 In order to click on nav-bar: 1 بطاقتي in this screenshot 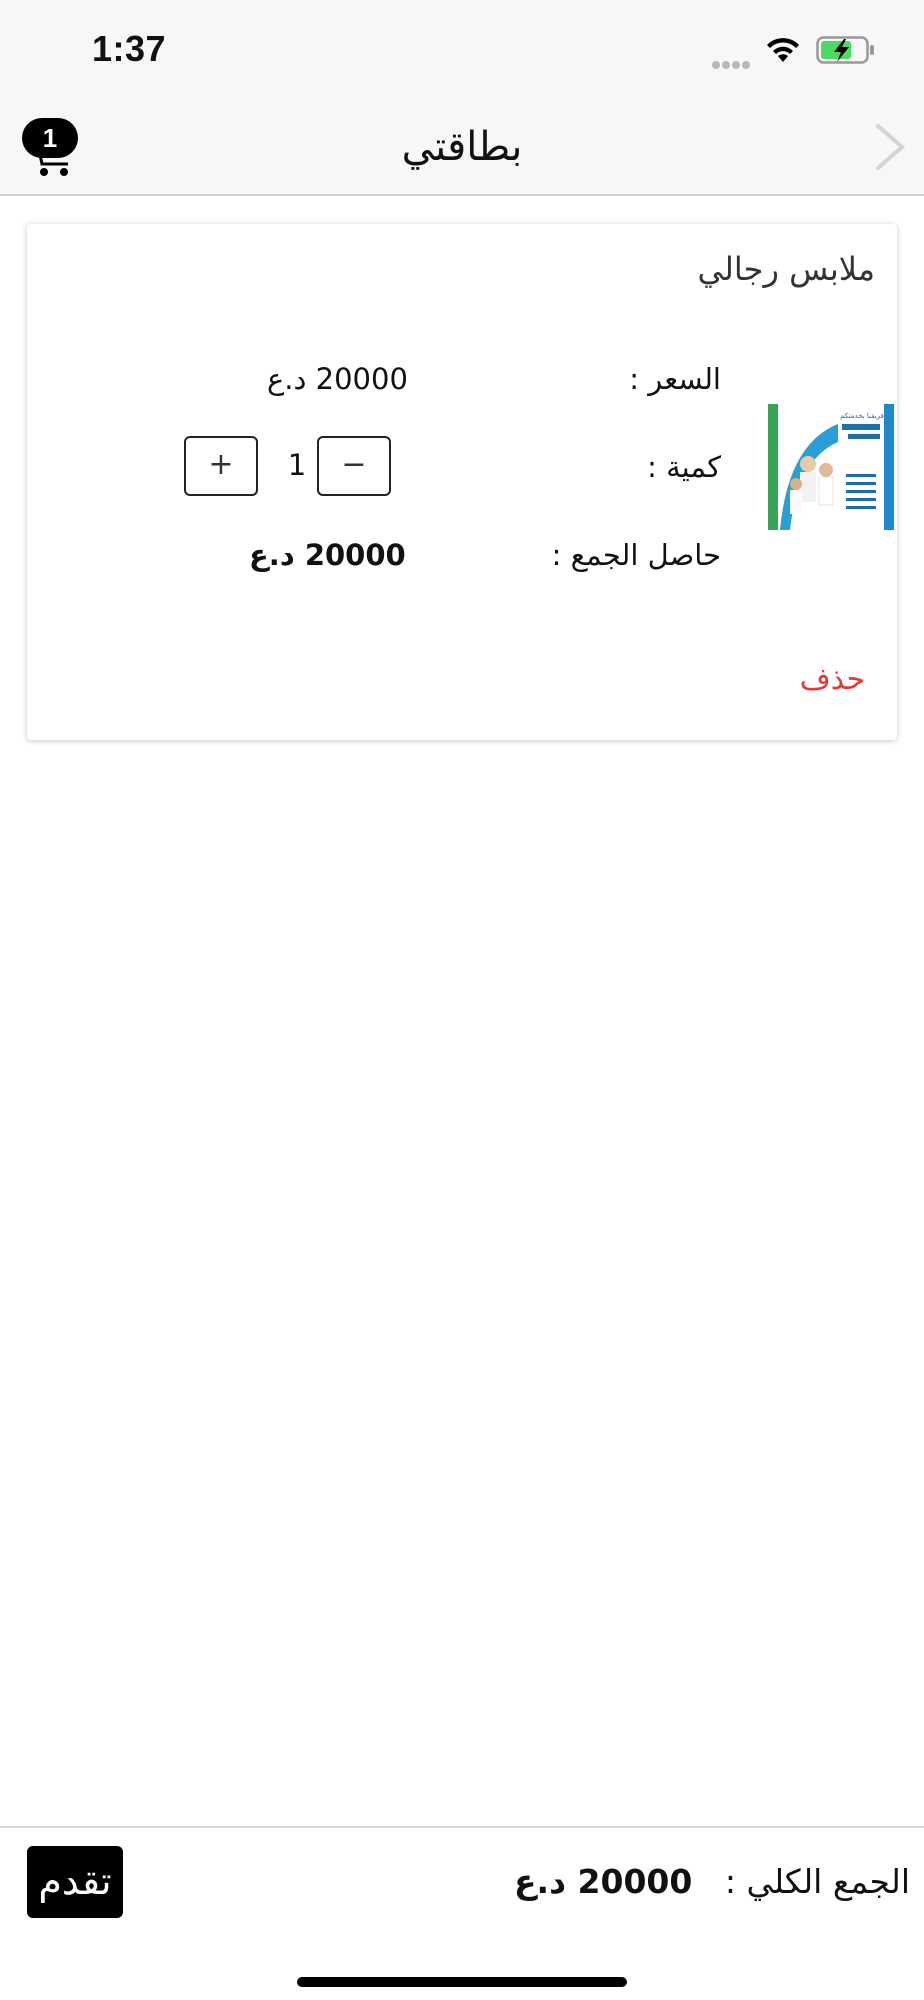, I will do `click(462, 148)`.